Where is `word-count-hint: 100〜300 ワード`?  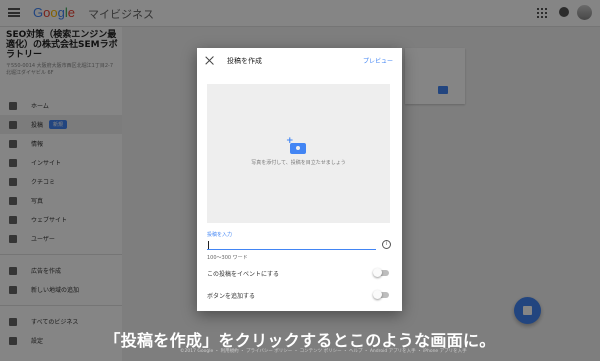
word-count-hint: 100〜300 ワード is located at coordinates (227, 258).